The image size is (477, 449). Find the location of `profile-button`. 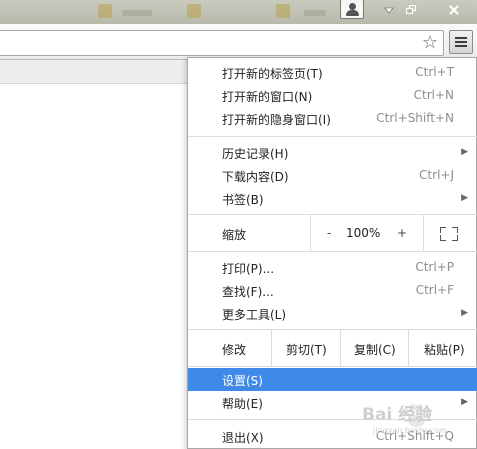

profile-button is located at coordinates (352, 9).